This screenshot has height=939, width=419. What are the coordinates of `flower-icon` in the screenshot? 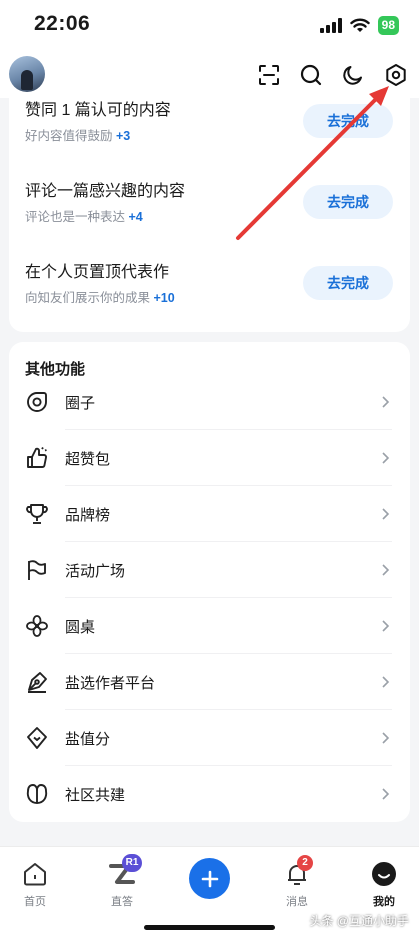 It's located at (37, 626).